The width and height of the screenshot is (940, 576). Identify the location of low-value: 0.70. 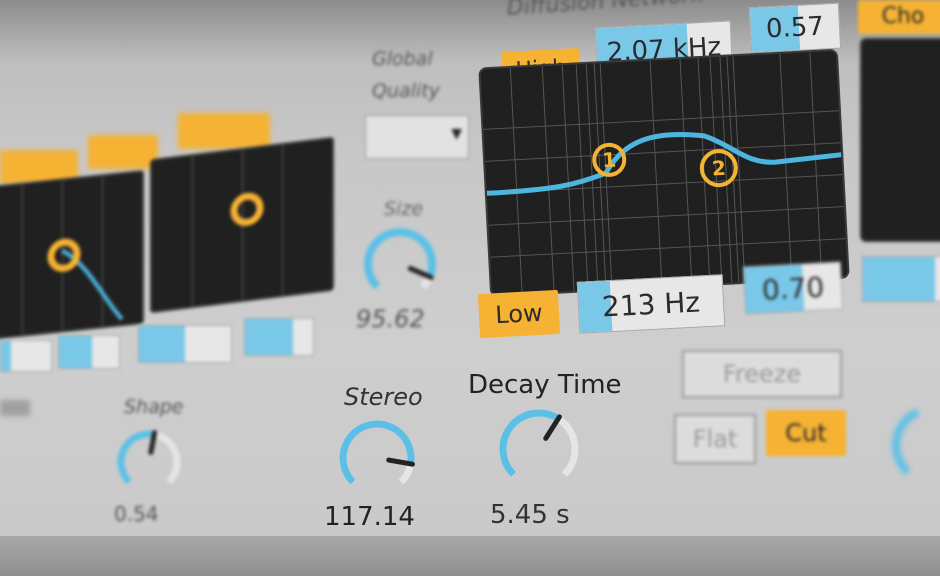
(793, 288).